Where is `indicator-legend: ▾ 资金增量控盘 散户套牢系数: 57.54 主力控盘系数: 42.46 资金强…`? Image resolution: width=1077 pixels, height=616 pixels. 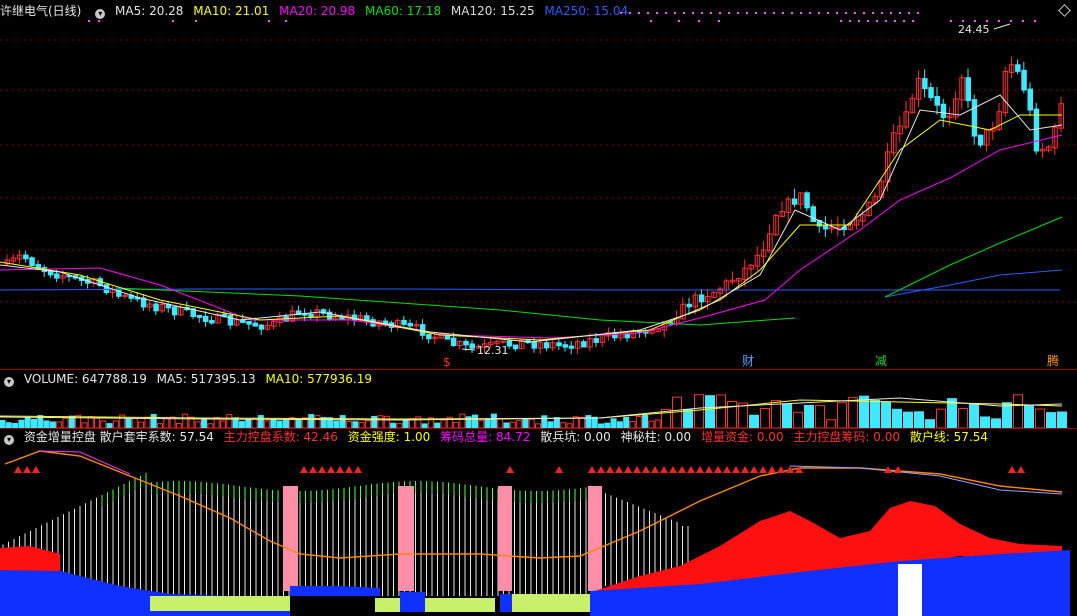
indicator-legend: ▾ 资金增量控盘 散户套牢系数: 57.54 主力控盘系数: 42.46 资金强… is located at coordinates (497, 437).